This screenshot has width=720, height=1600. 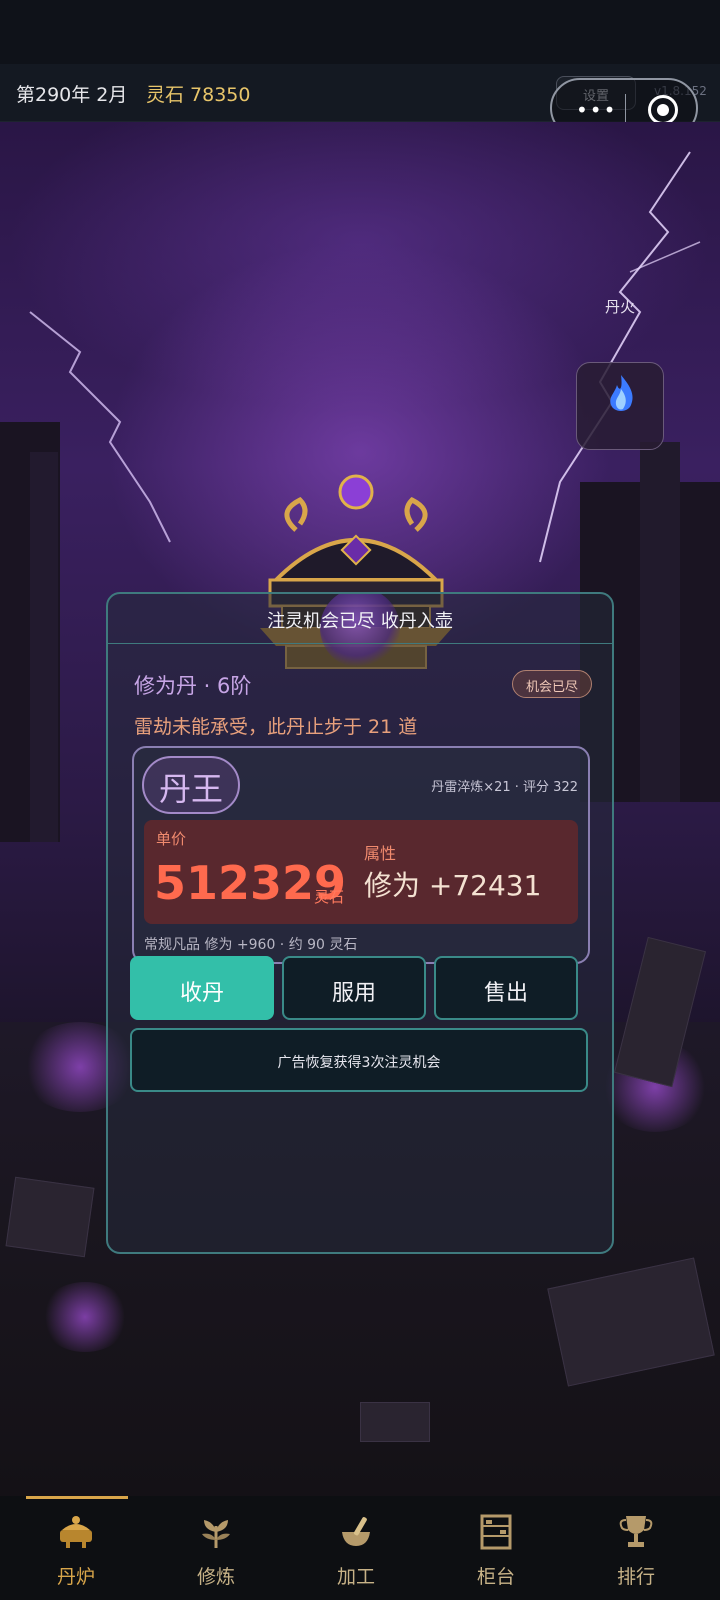 I want to click on dan-fire-button, so click(x=620, y=406).